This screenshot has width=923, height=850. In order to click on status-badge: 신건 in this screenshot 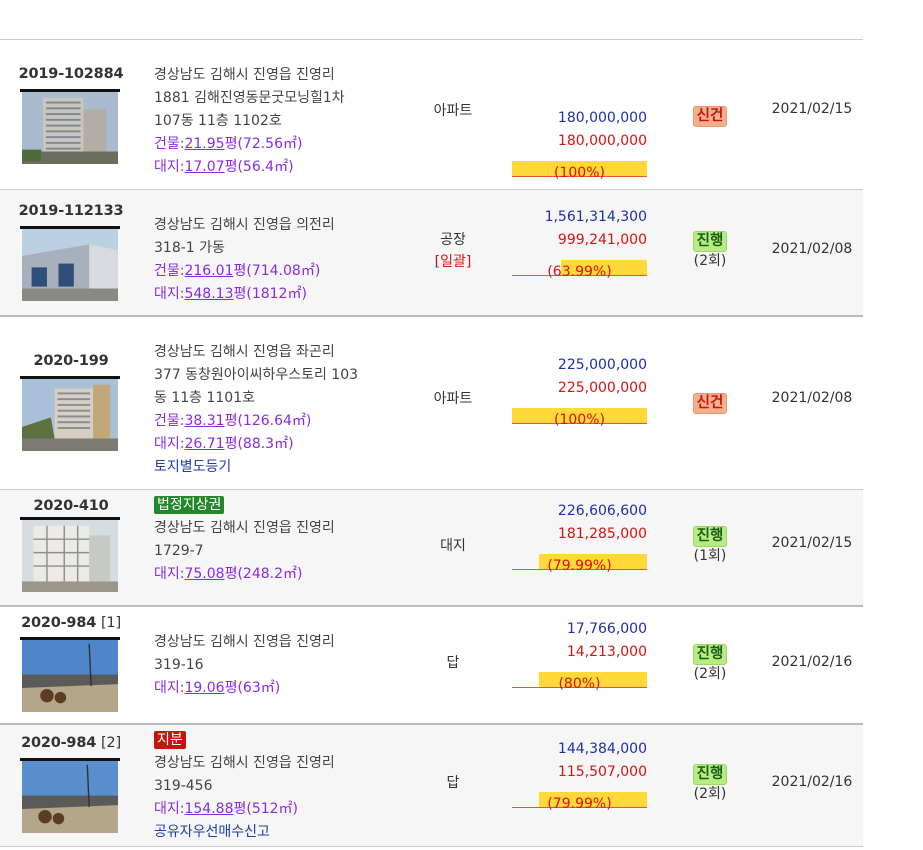, I will do `click(710, 403)`.